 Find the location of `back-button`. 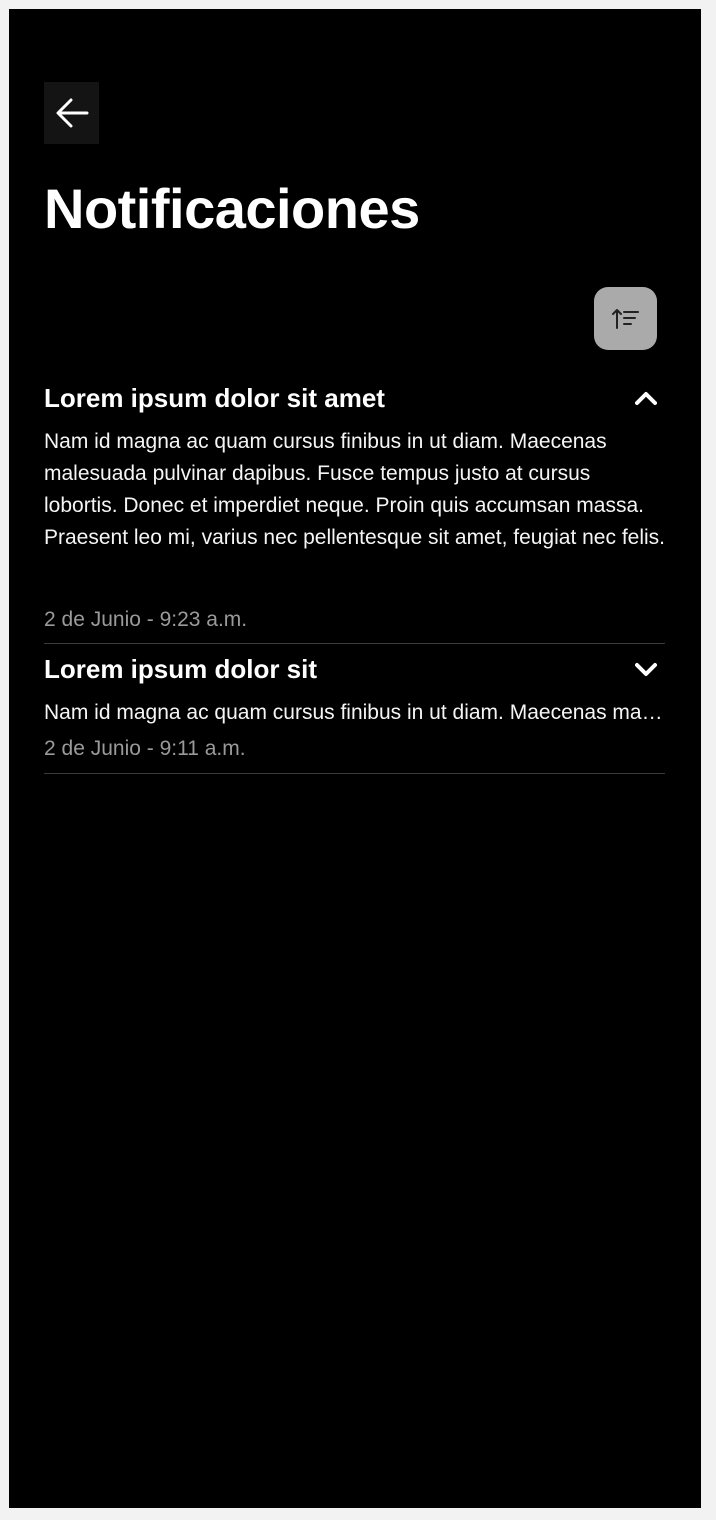

back-button is located at coordinates (71, 113).